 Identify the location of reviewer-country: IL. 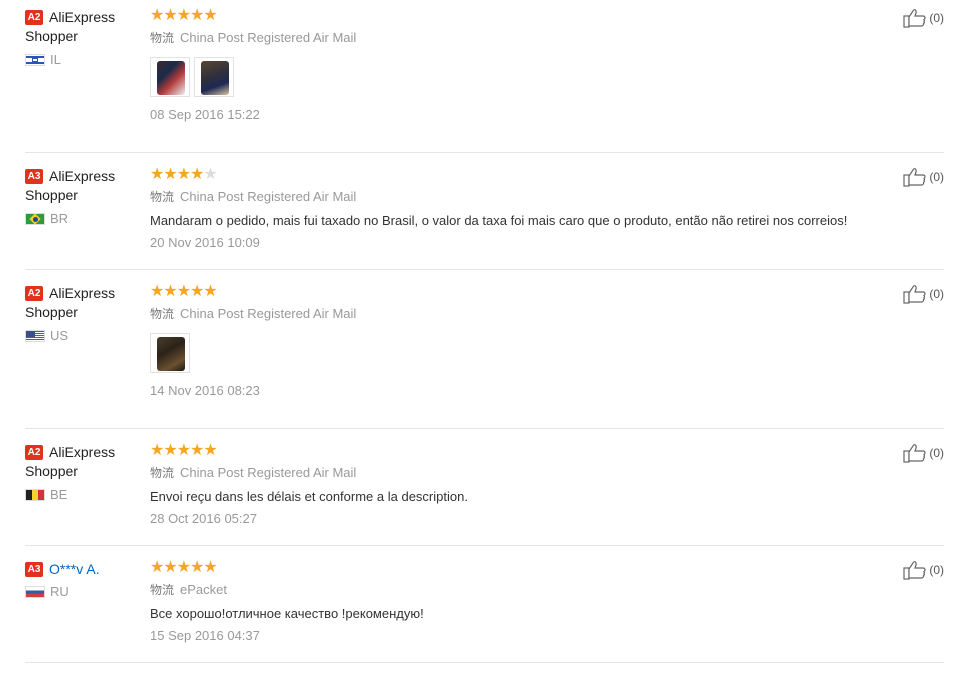
(85, 60).